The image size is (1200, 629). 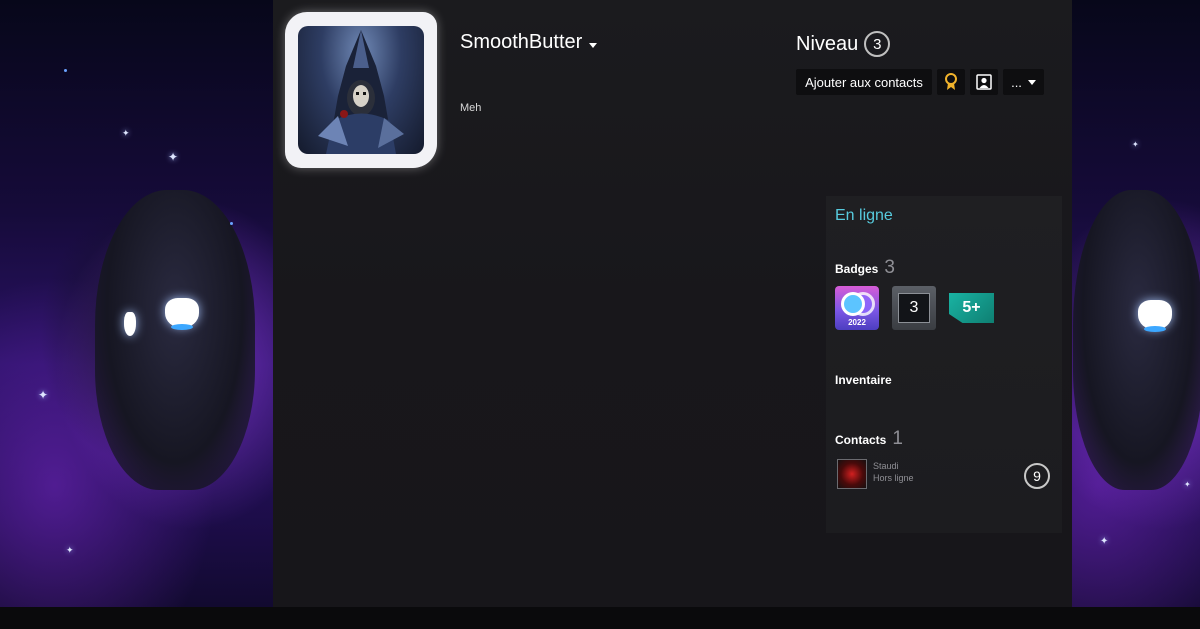 I want to click on friend-avatar, so click(x=852, y=474).